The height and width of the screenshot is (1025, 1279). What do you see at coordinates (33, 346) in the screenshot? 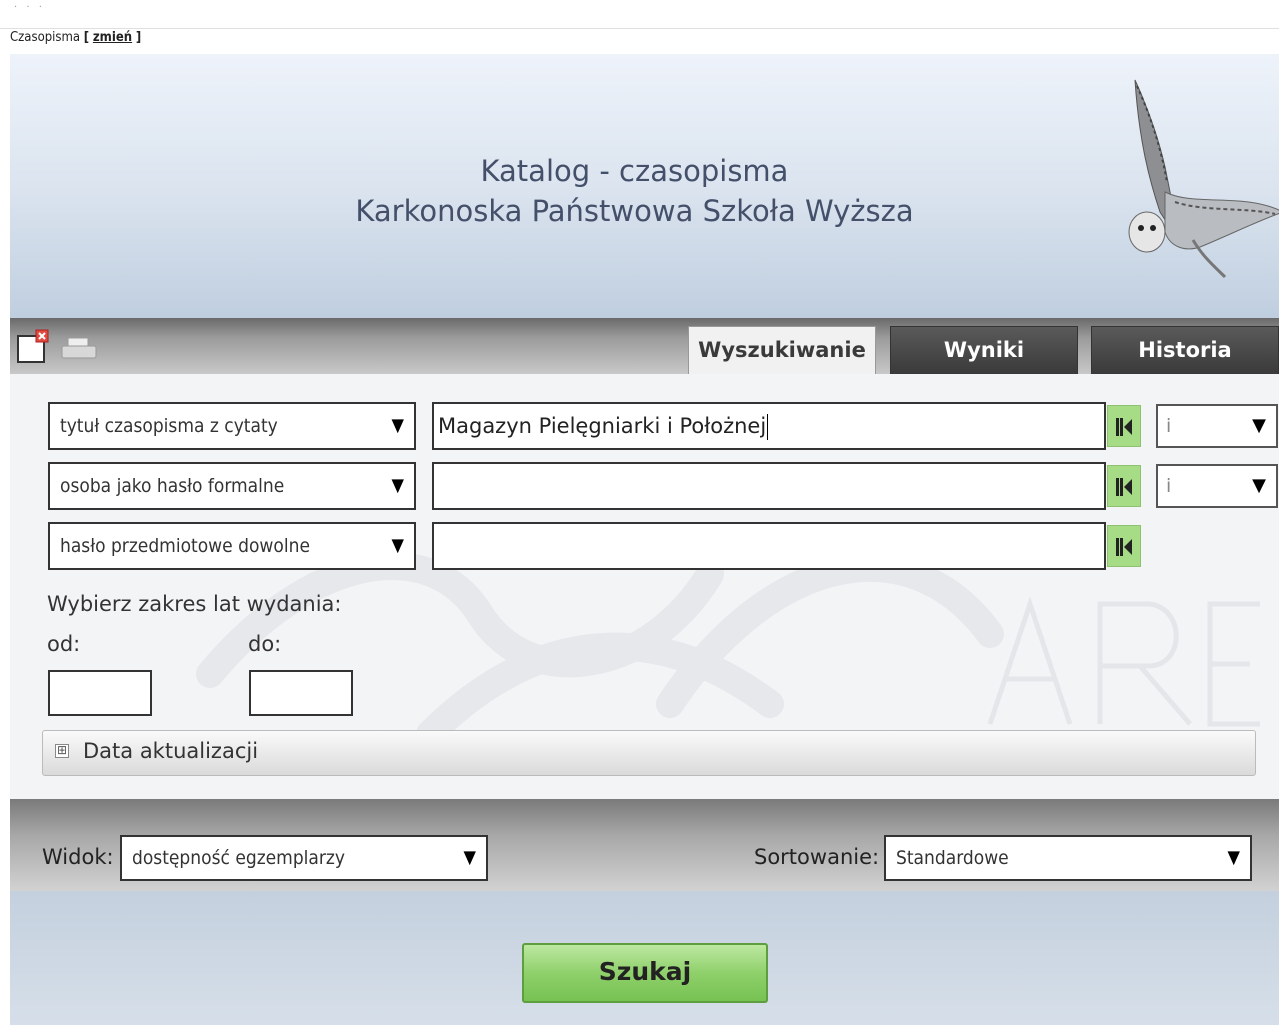
I see `new-window-icon` at bounding box center [33, 346].